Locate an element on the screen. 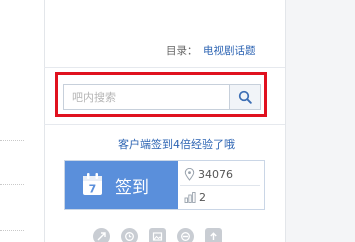 This screenshot has height=242, width=355. stat-divider is located at coordinates (220, 185).